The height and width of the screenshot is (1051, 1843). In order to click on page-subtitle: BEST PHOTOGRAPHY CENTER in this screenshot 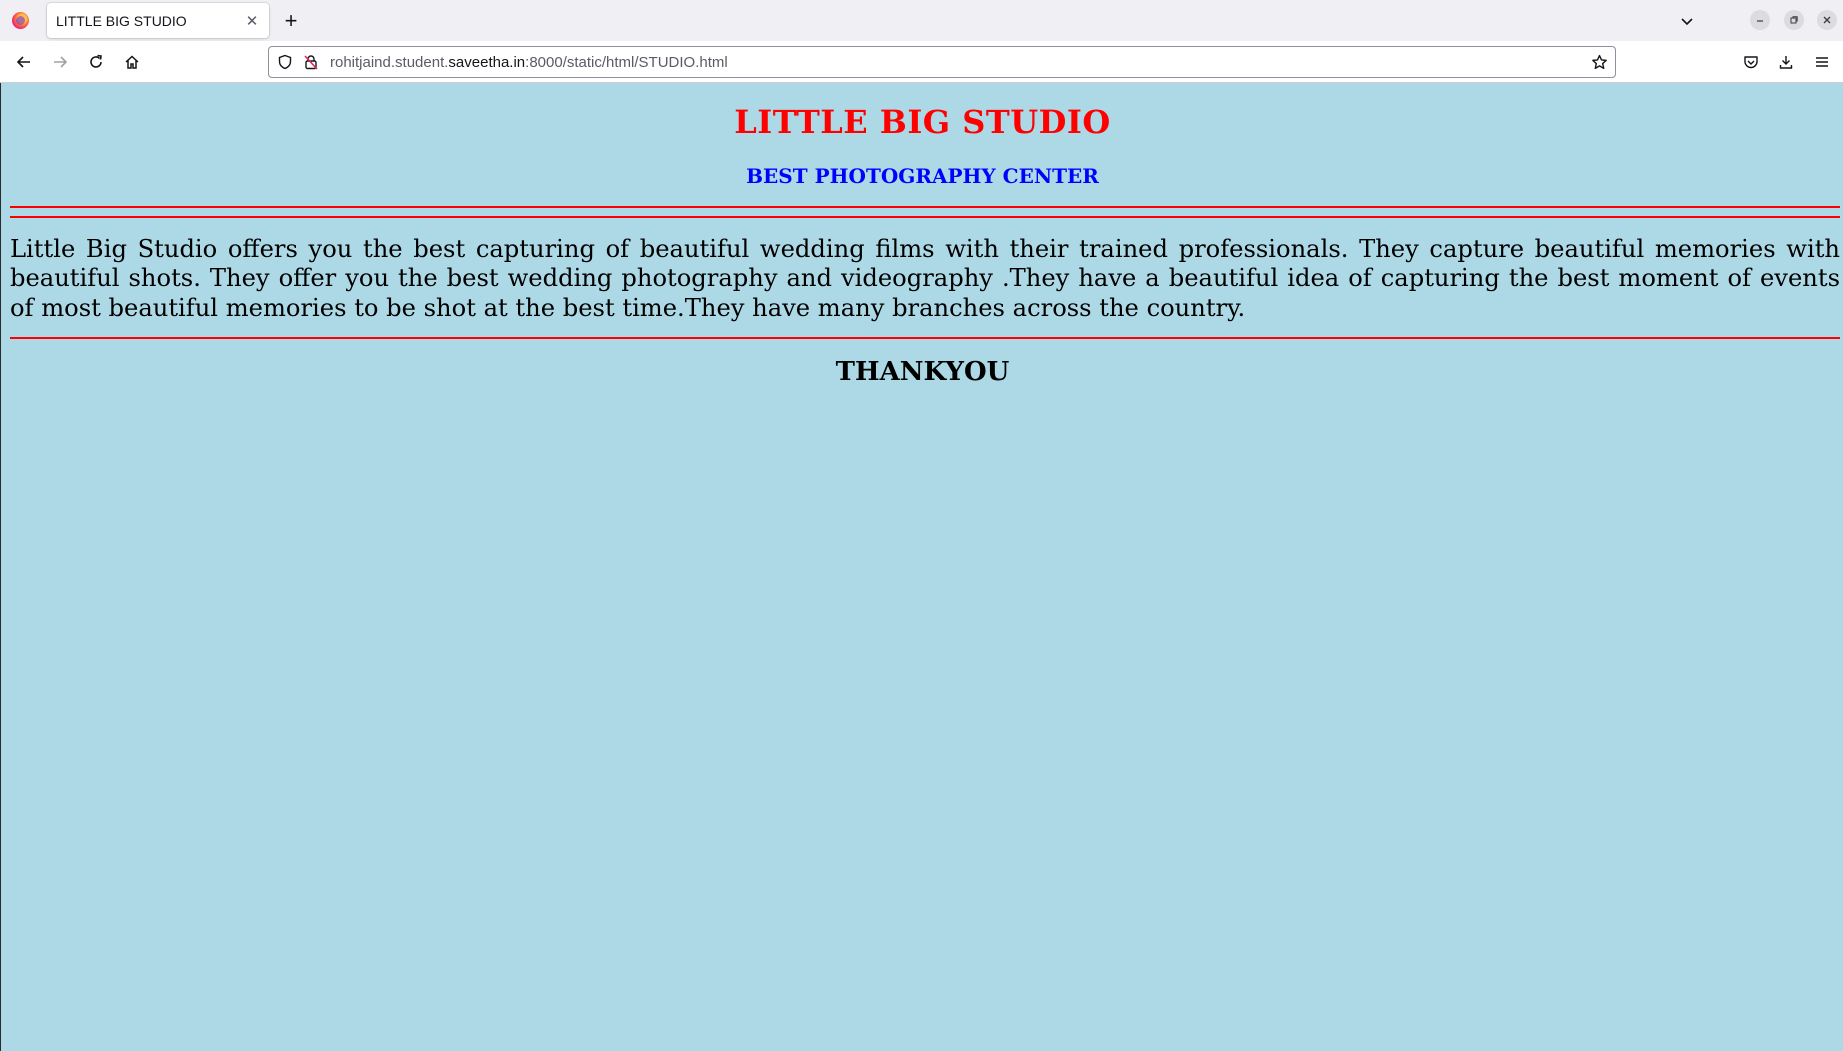, I will do `click(922, 176)`.